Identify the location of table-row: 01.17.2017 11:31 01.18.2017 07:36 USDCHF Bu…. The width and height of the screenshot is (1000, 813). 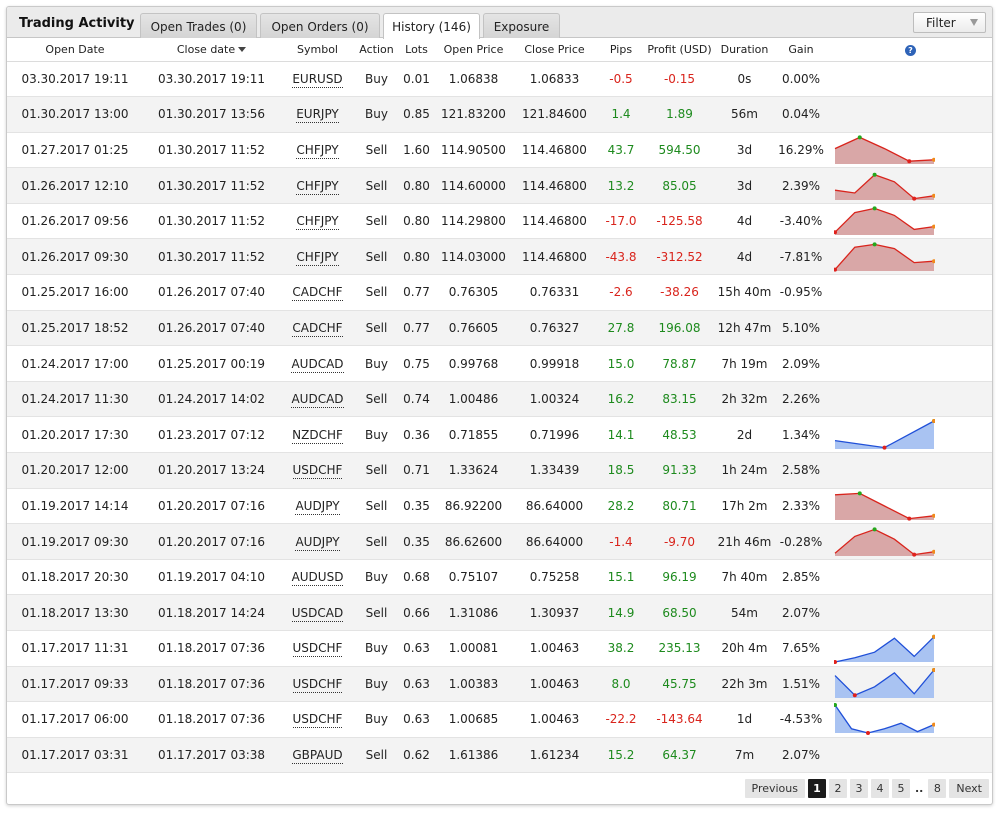
(499, 648).